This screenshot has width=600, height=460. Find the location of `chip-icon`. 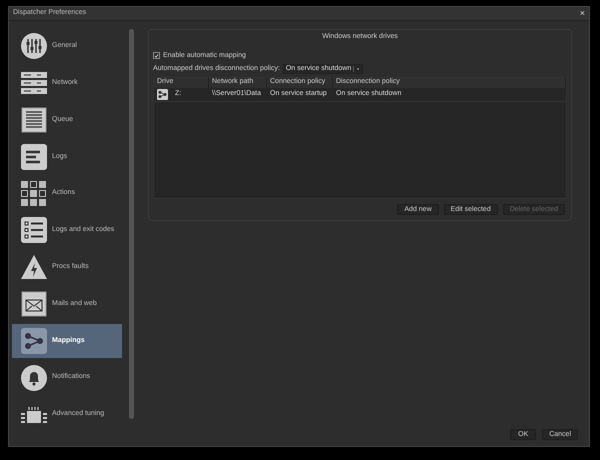

chip-icon is located at coordinates (34, 414).